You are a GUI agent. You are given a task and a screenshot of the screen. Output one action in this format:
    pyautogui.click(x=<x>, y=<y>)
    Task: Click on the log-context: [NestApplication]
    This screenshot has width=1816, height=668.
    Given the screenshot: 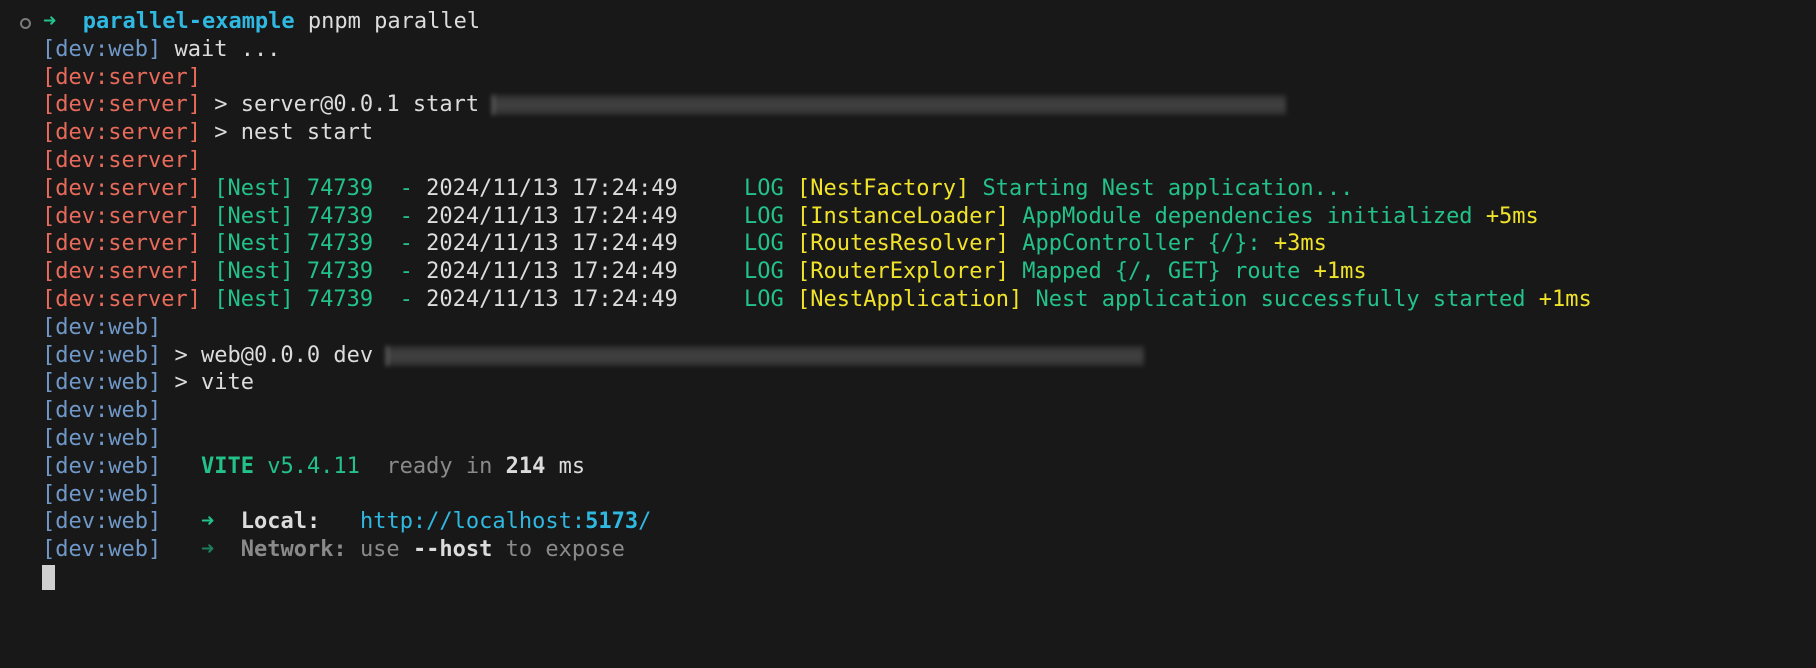 What is the action you would take?
    pyautogui.click(x=910, y=299)
    